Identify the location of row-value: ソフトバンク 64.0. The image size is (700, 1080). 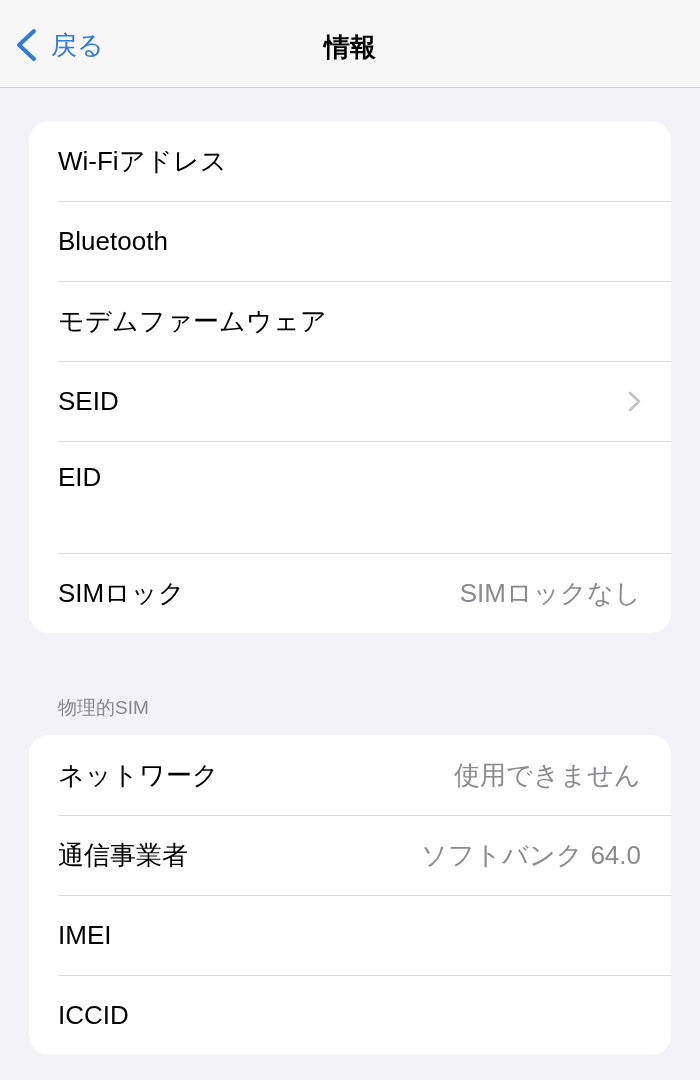
(531, 855).